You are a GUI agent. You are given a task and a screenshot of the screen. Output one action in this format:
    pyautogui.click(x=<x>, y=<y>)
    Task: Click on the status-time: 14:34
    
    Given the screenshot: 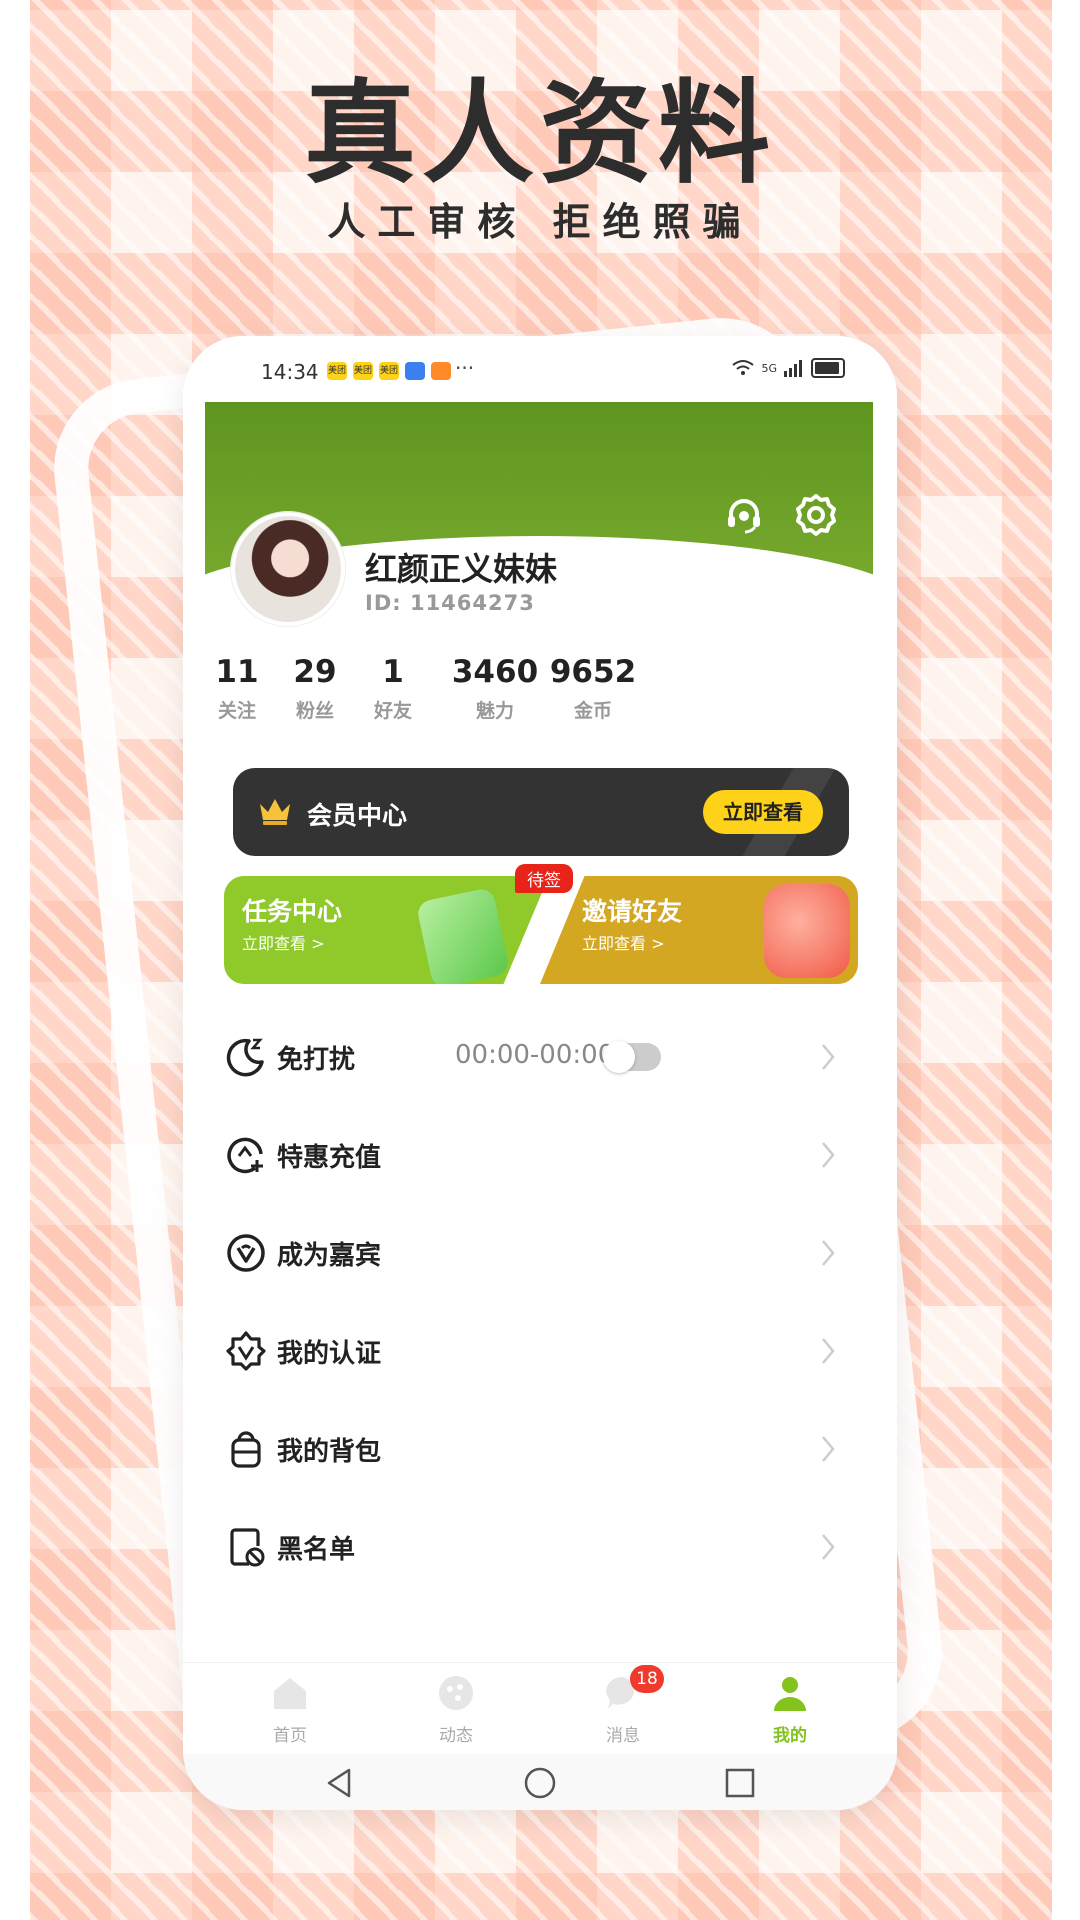 What is the action you would take?
    pyautogui.click(x=290, y=372)
    